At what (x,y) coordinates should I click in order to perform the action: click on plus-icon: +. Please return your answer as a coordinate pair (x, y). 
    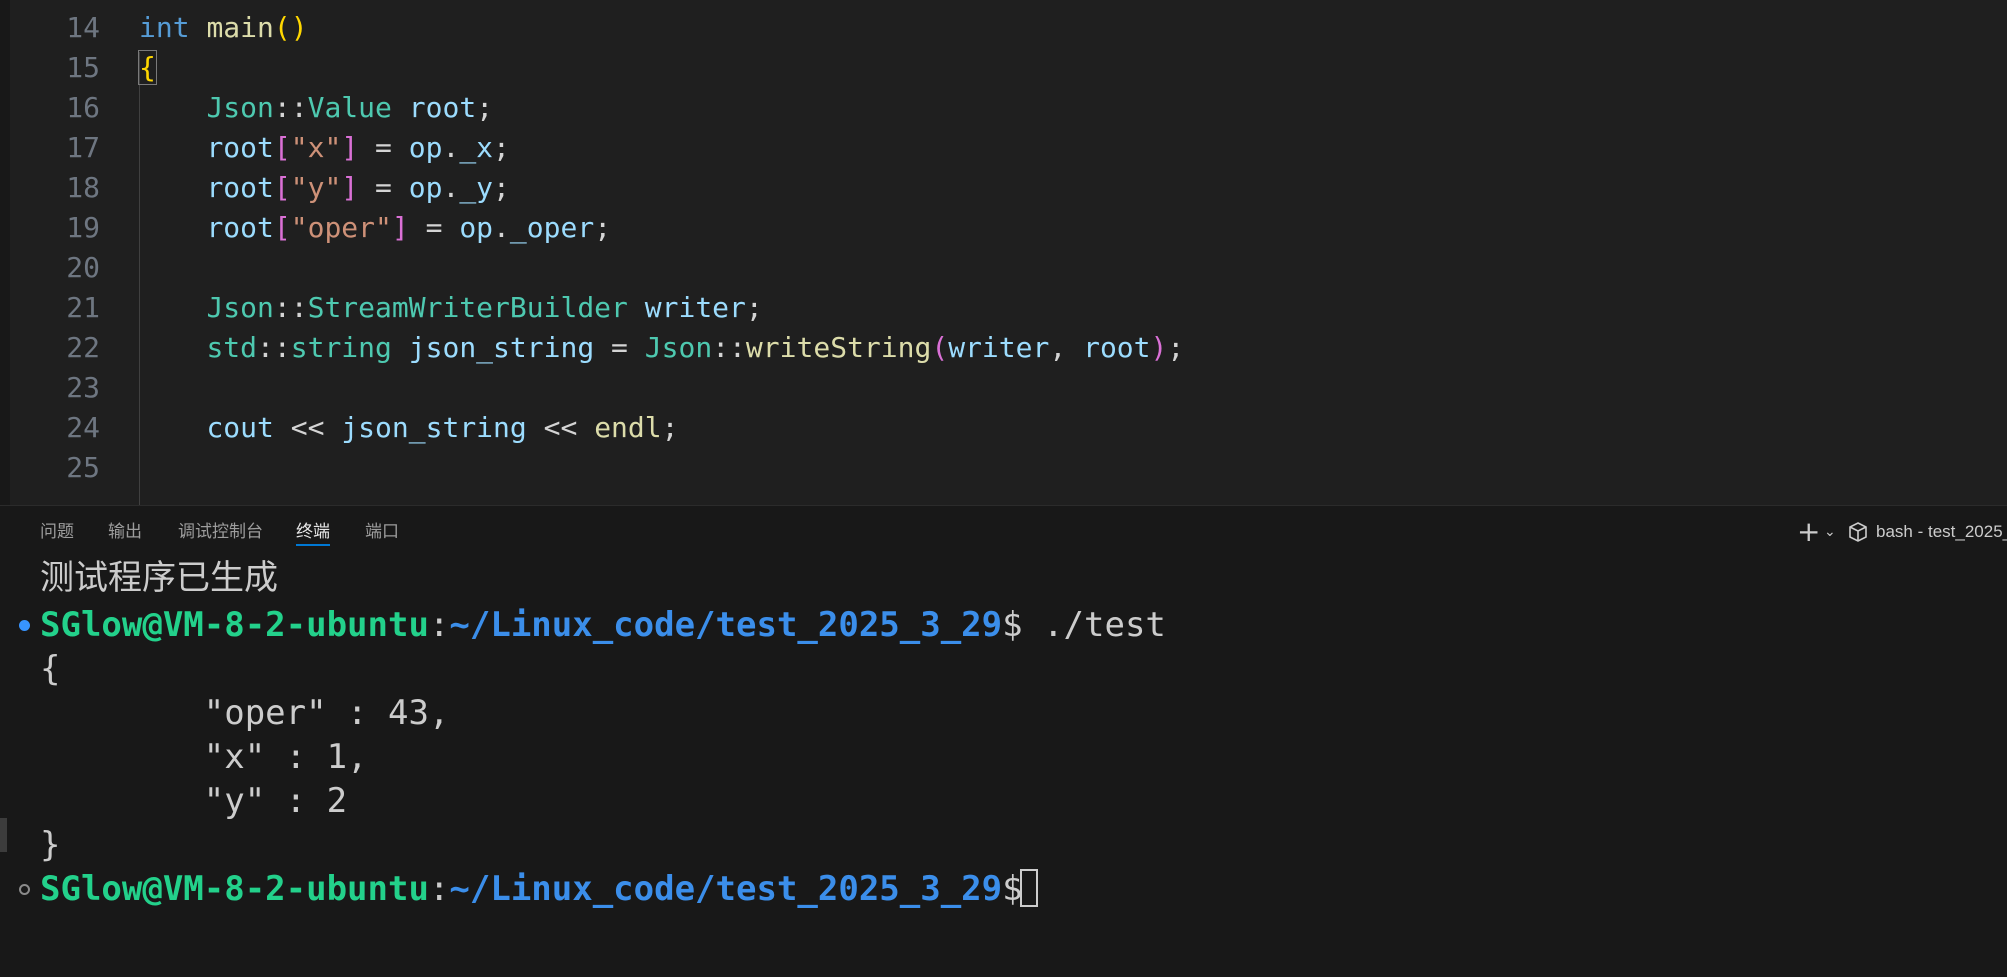
    Looking at the image, I should click on (1808, 532).